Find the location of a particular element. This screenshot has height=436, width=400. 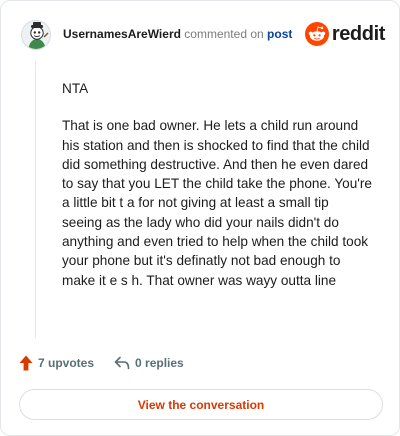

upvote-arrow-icon is located at coordinates (26, 363).